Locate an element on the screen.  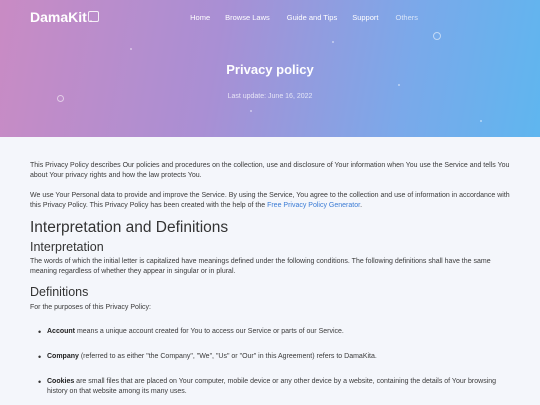
subsection-heading: Definitions is located at coordinates (59, 292).